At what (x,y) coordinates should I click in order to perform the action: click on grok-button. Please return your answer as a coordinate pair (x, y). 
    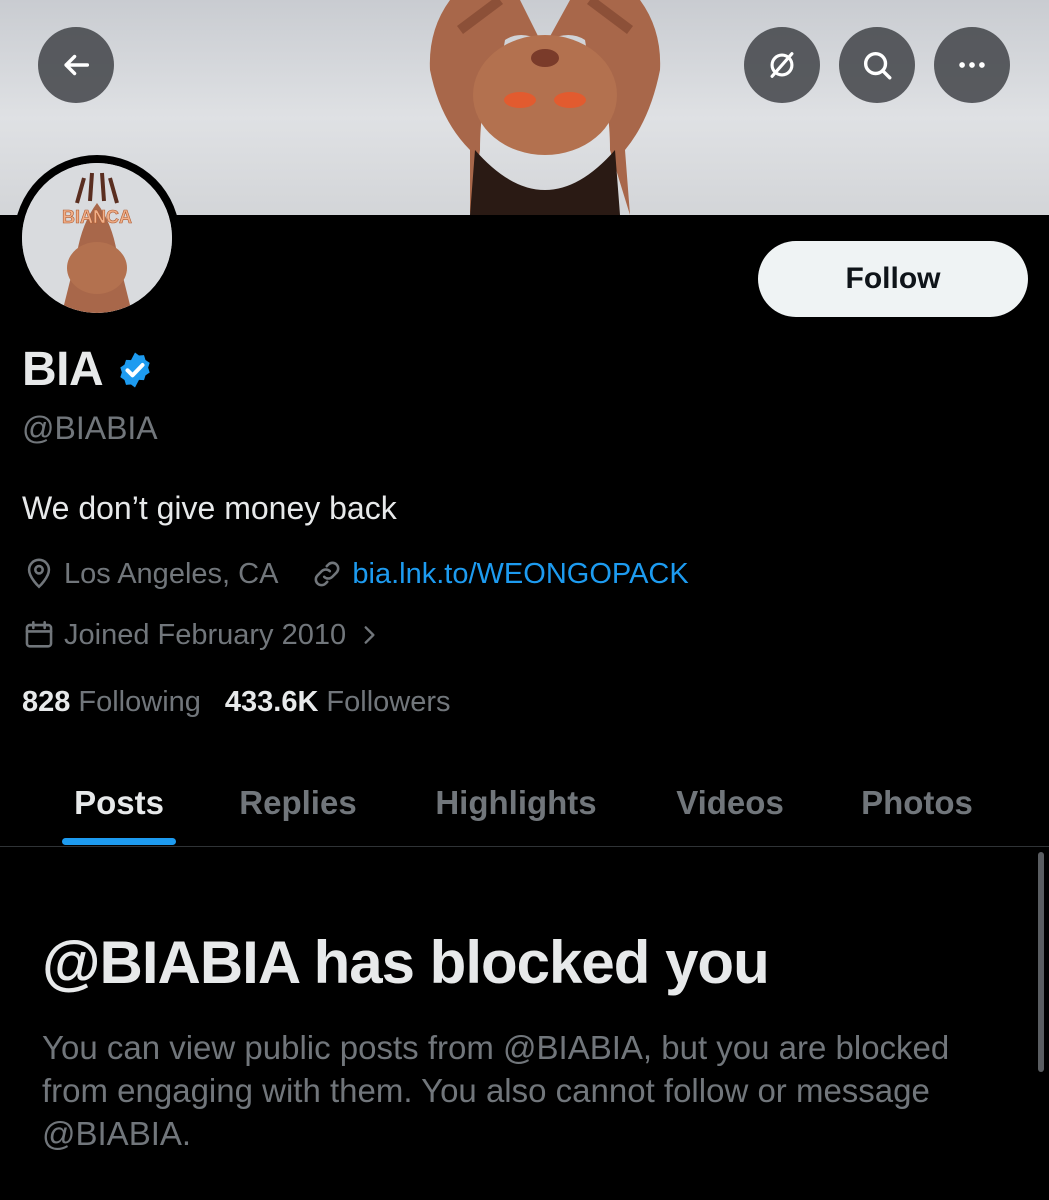
    Looking at the image, I should click on (782, 65).